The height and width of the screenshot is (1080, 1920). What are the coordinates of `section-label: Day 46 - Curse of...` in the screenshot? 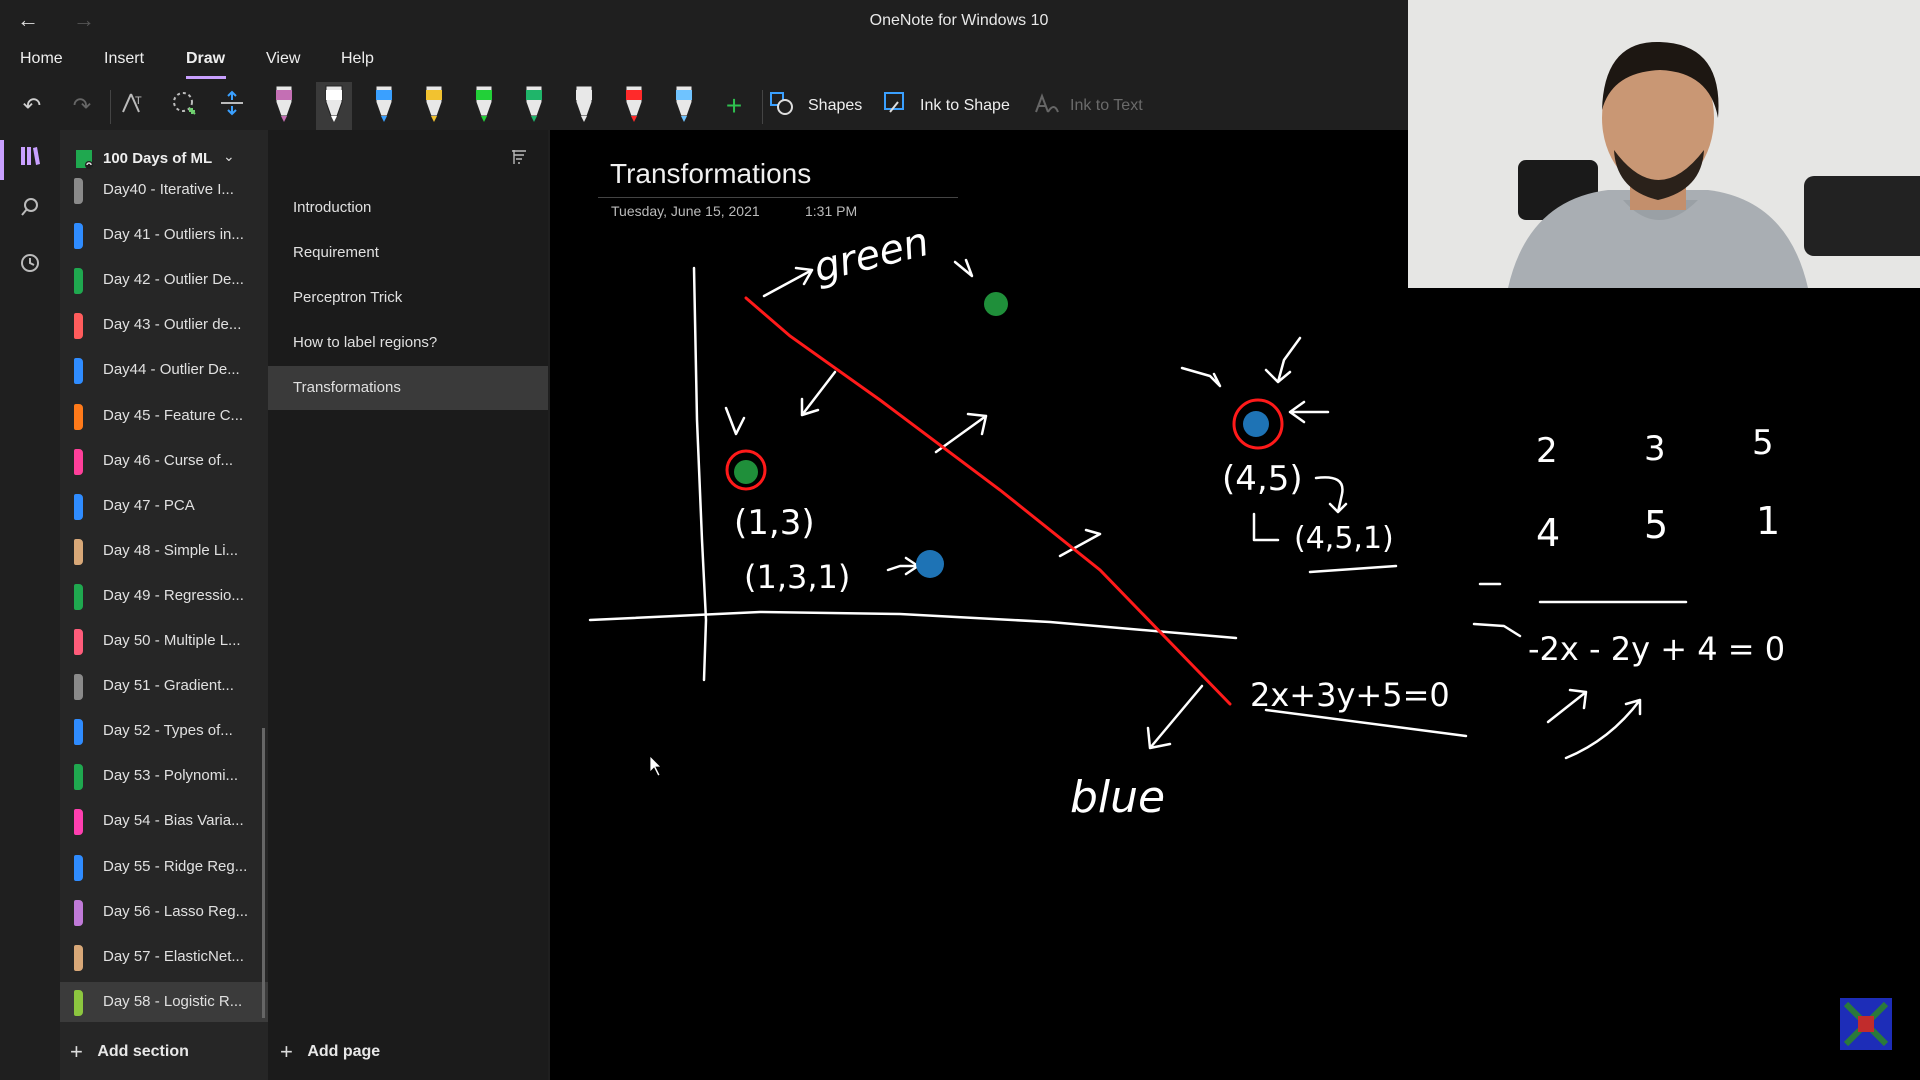 It's located at (168, 460).